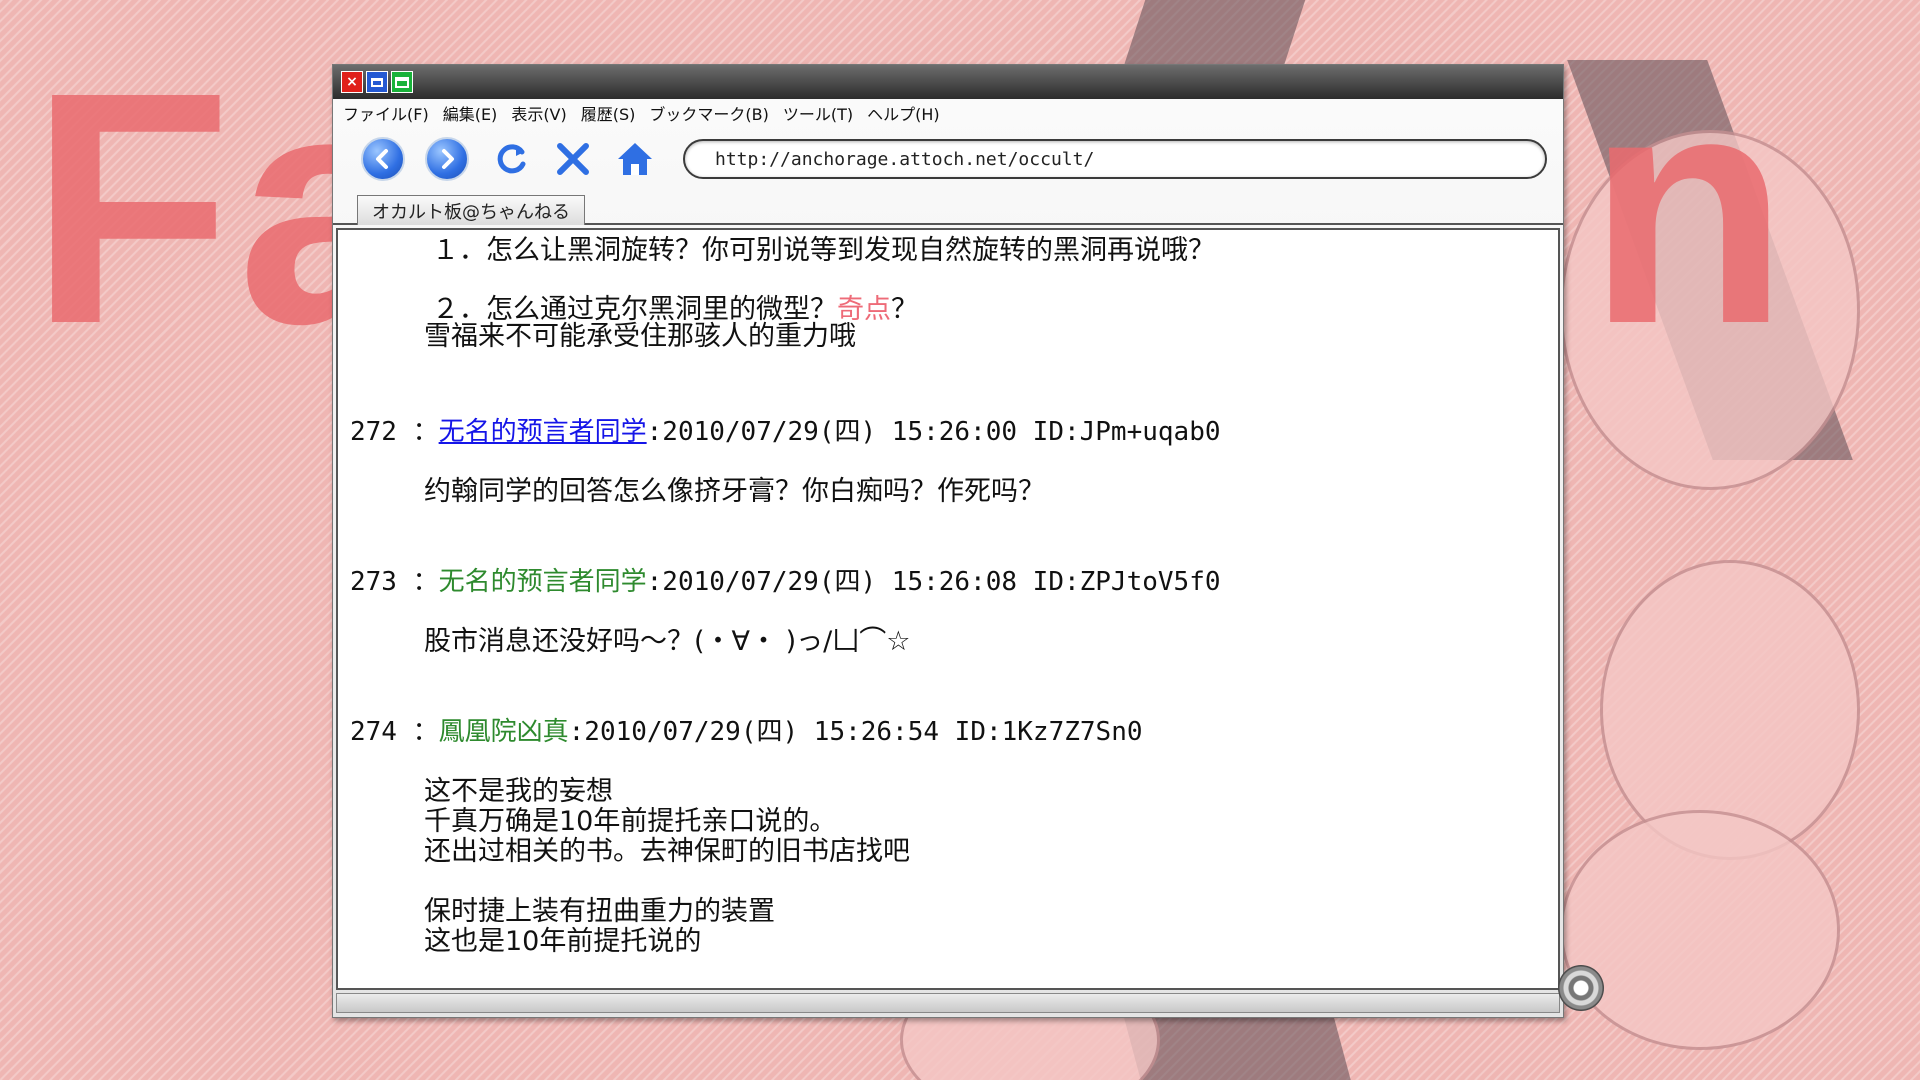 Image resolution: width=1920 pixels, height=1080 pixels. What do you see at coordinates (948, 82) in the screenshot?
I see `title-bar: ×` at bounding box center [948, 82].